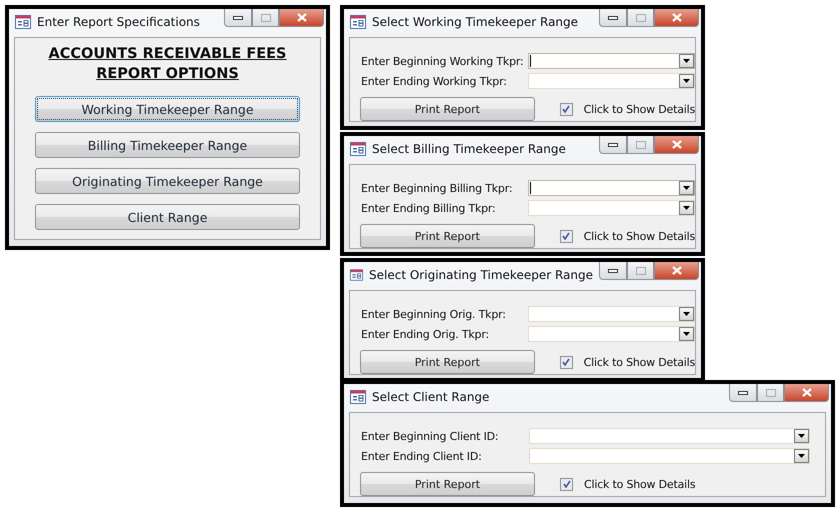 The image size is (840, 514). What do you see at coordinates (168, 54) in the screenshot?
I see `report-heading: ACCOUNTS RECEIVABLE FEES` at bounding box center [168, 54].